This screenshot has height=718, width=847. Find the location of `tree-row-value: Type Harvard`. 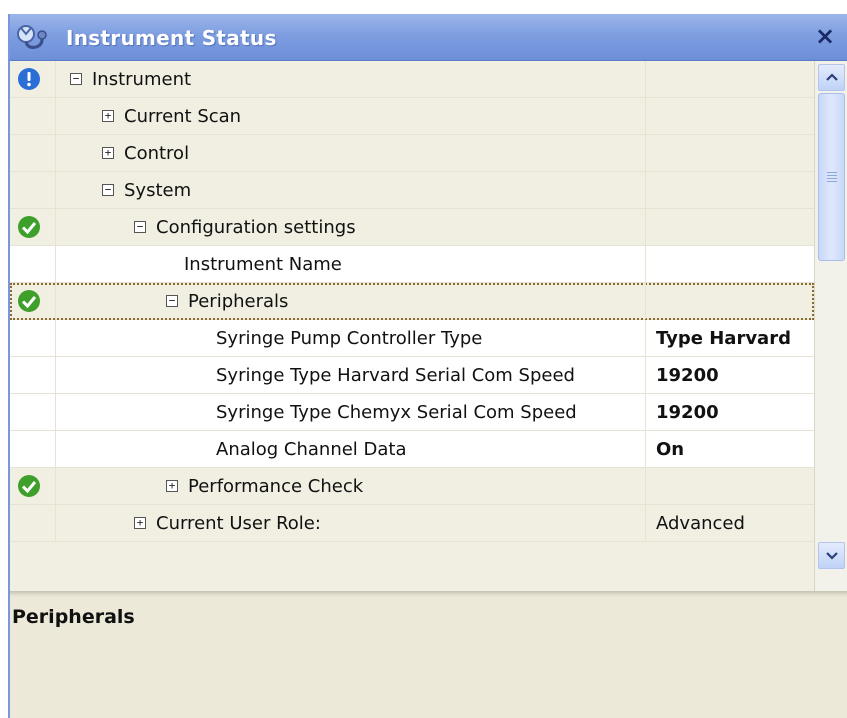

tree-row-value: Type Harvard is located at coordinates (723, 338).